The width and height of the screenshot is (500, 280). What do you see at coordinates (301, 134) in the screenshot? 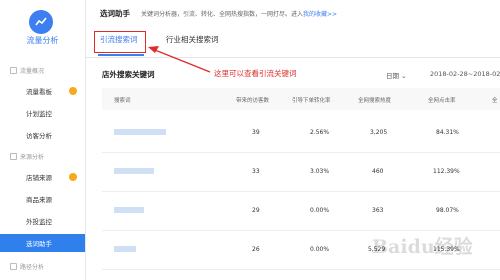
I see `table-row: 39 2.56% 3,205 84.31%` at bounding box center [301, 134].